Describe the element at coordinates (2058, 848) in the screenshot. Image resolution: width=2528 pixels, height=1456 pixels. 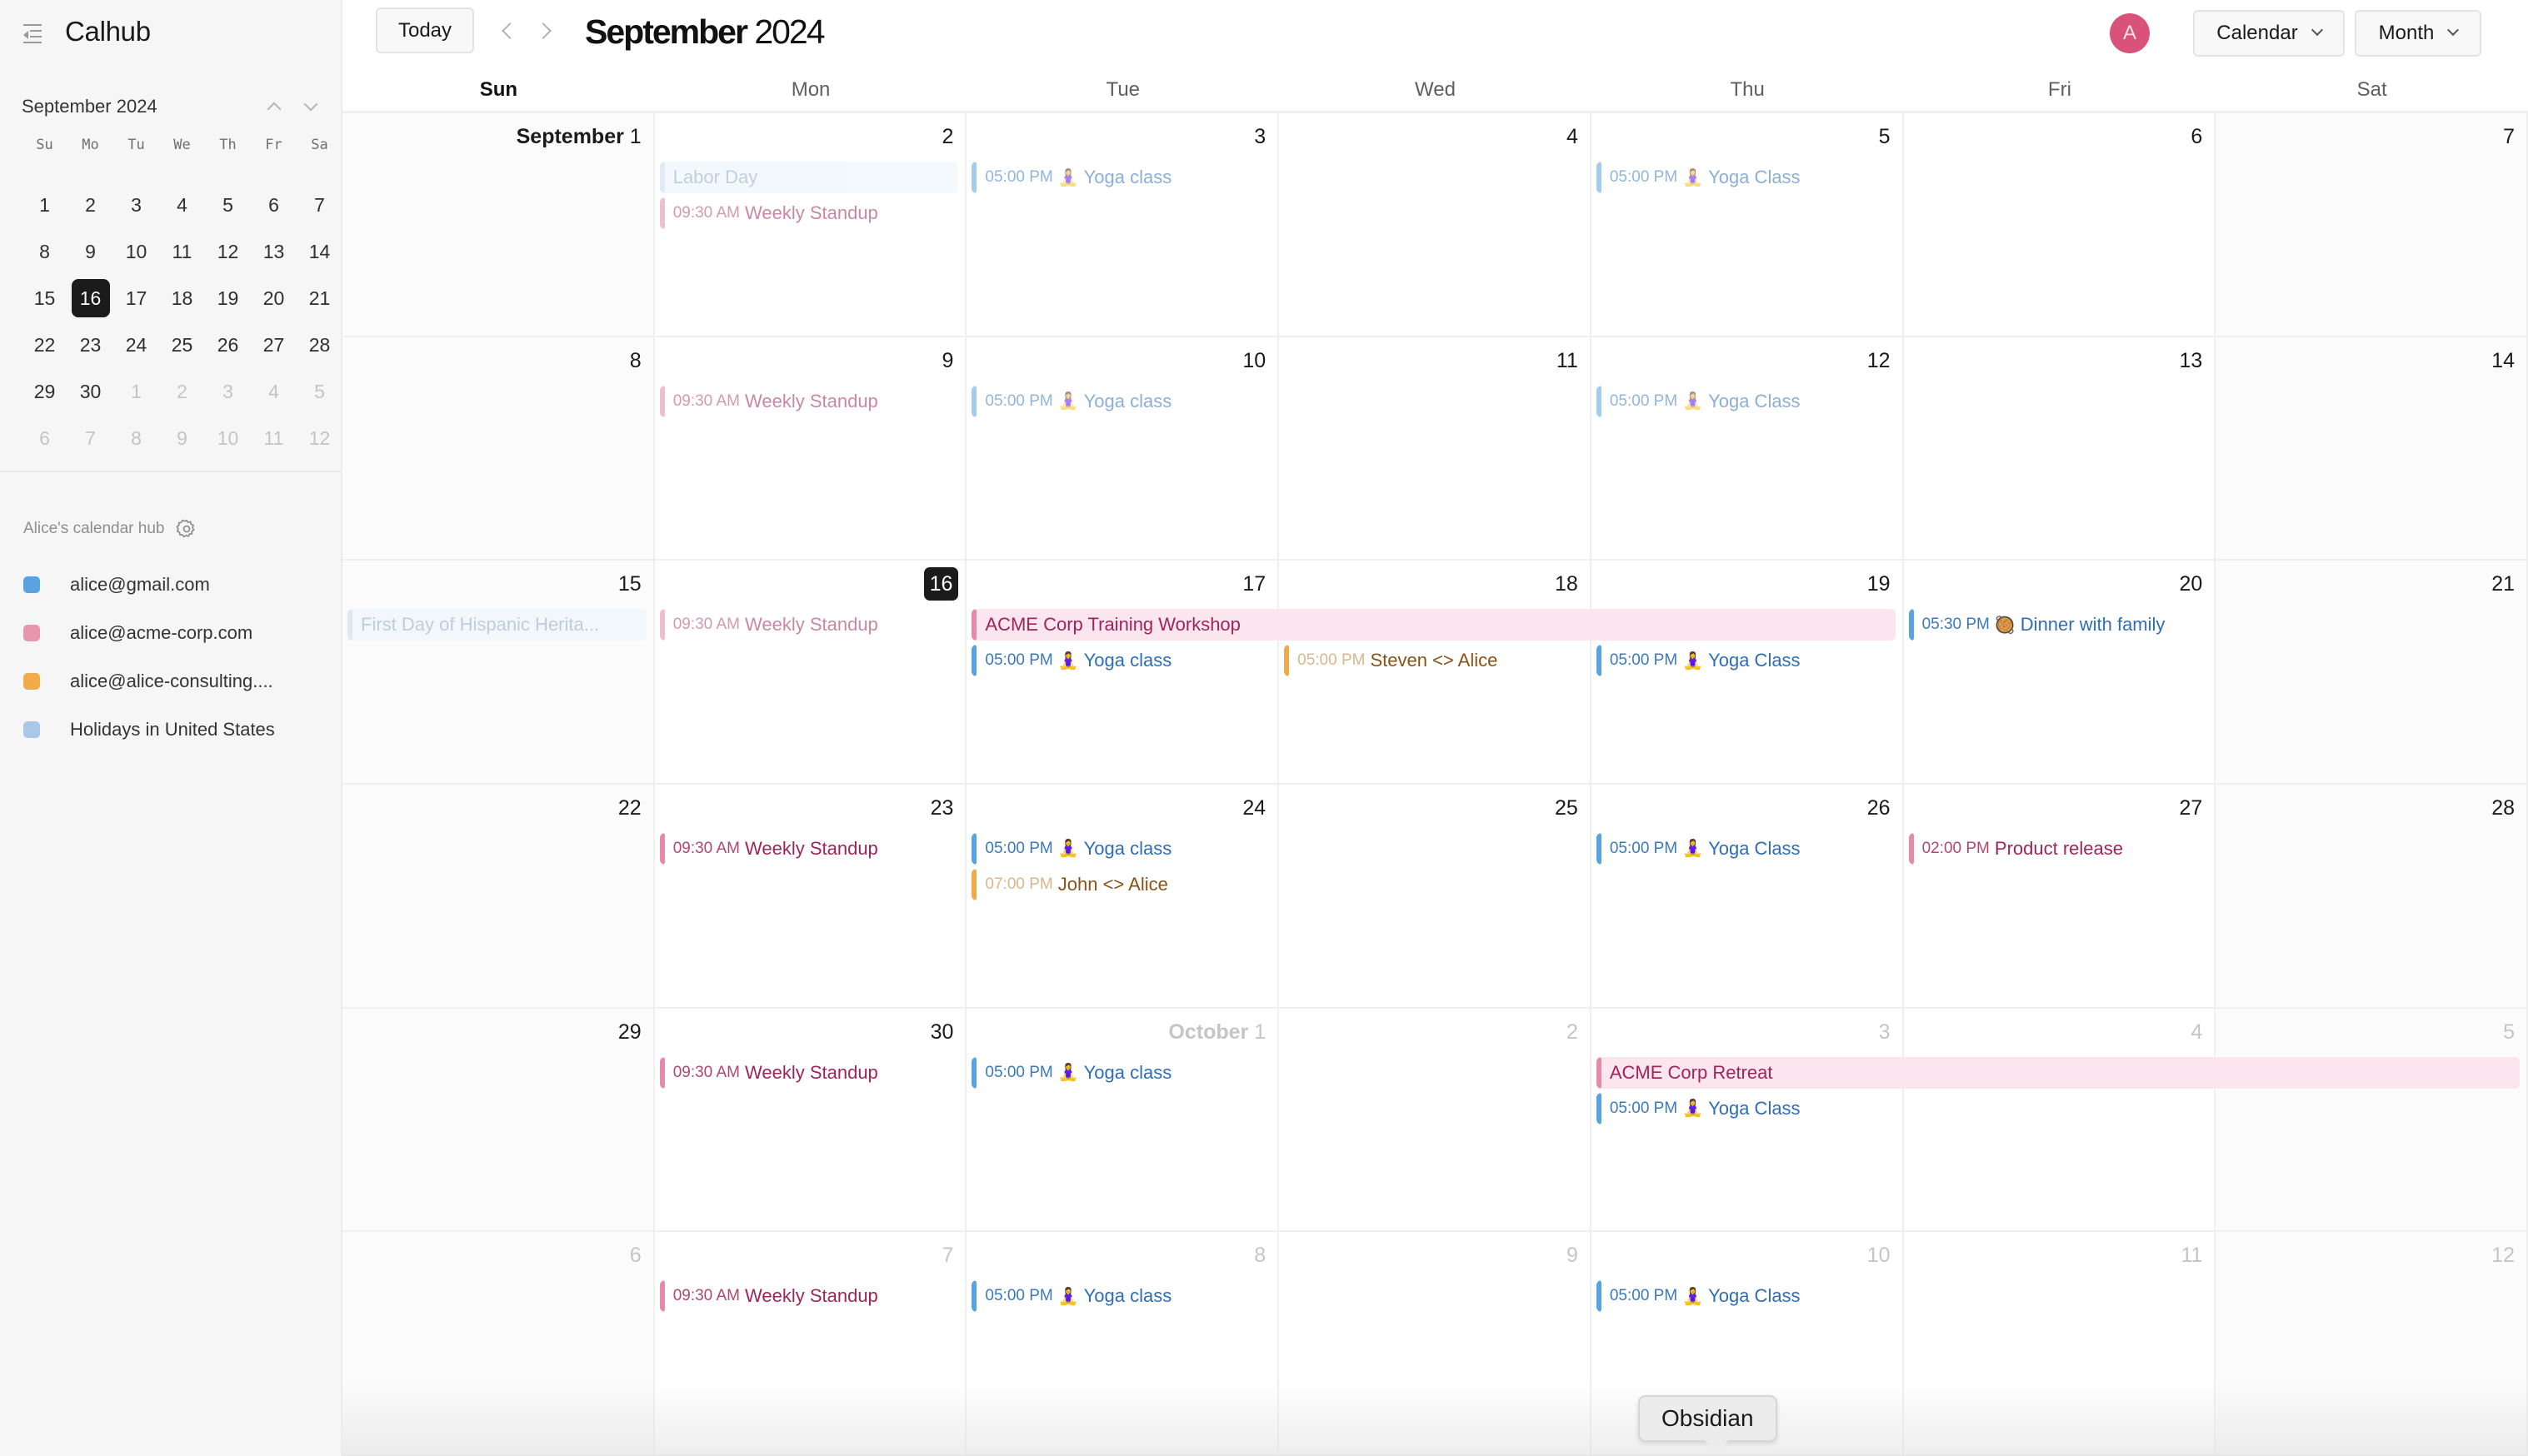
I see `event-timed: 02:00 PM Product release` at that location.